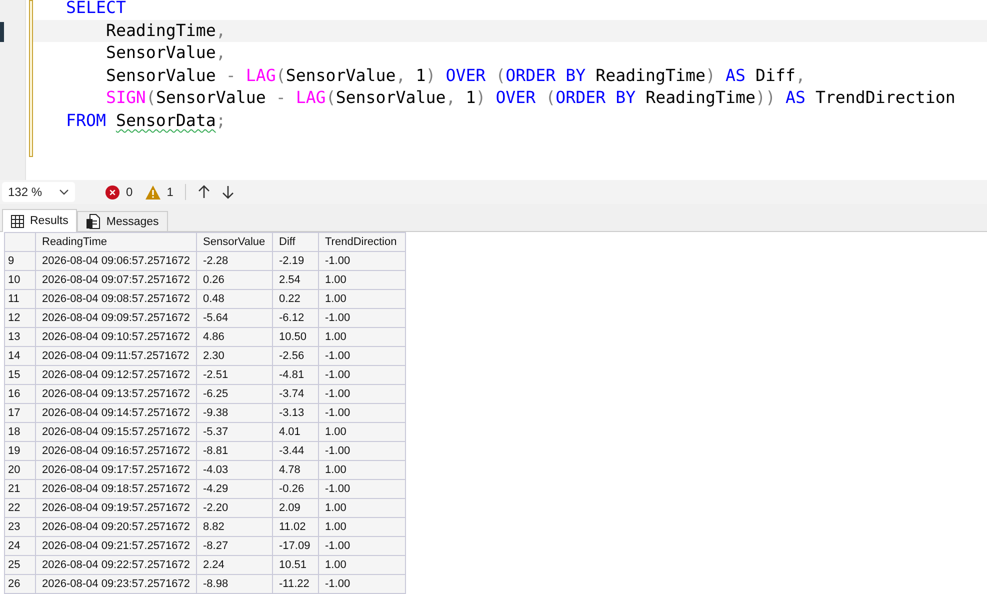 The width and height of the screenshot is (987, 594). I want to click on table-cell: 11.02, so click(295, 527).